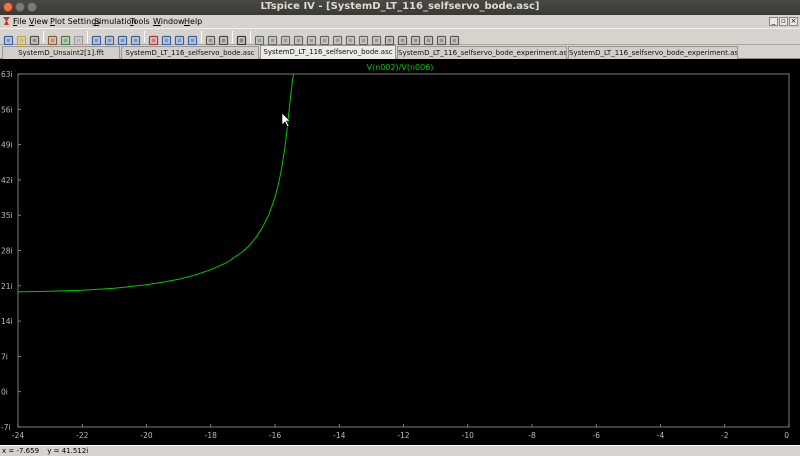 The image size is (800, 456). I want to click on print-icon, so click(223, 38).